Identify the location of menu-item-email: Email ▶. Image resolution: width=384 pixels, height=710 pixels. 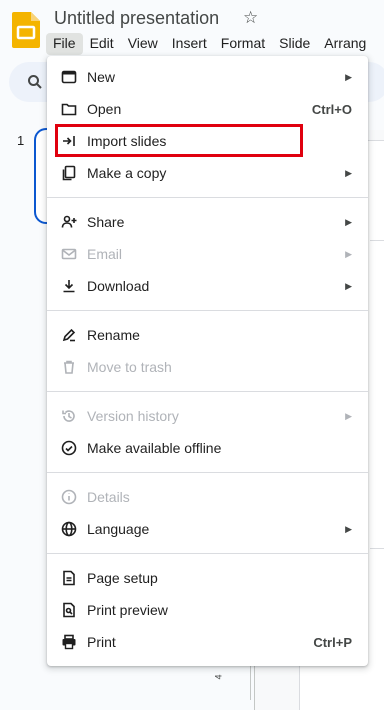
(207, 254).